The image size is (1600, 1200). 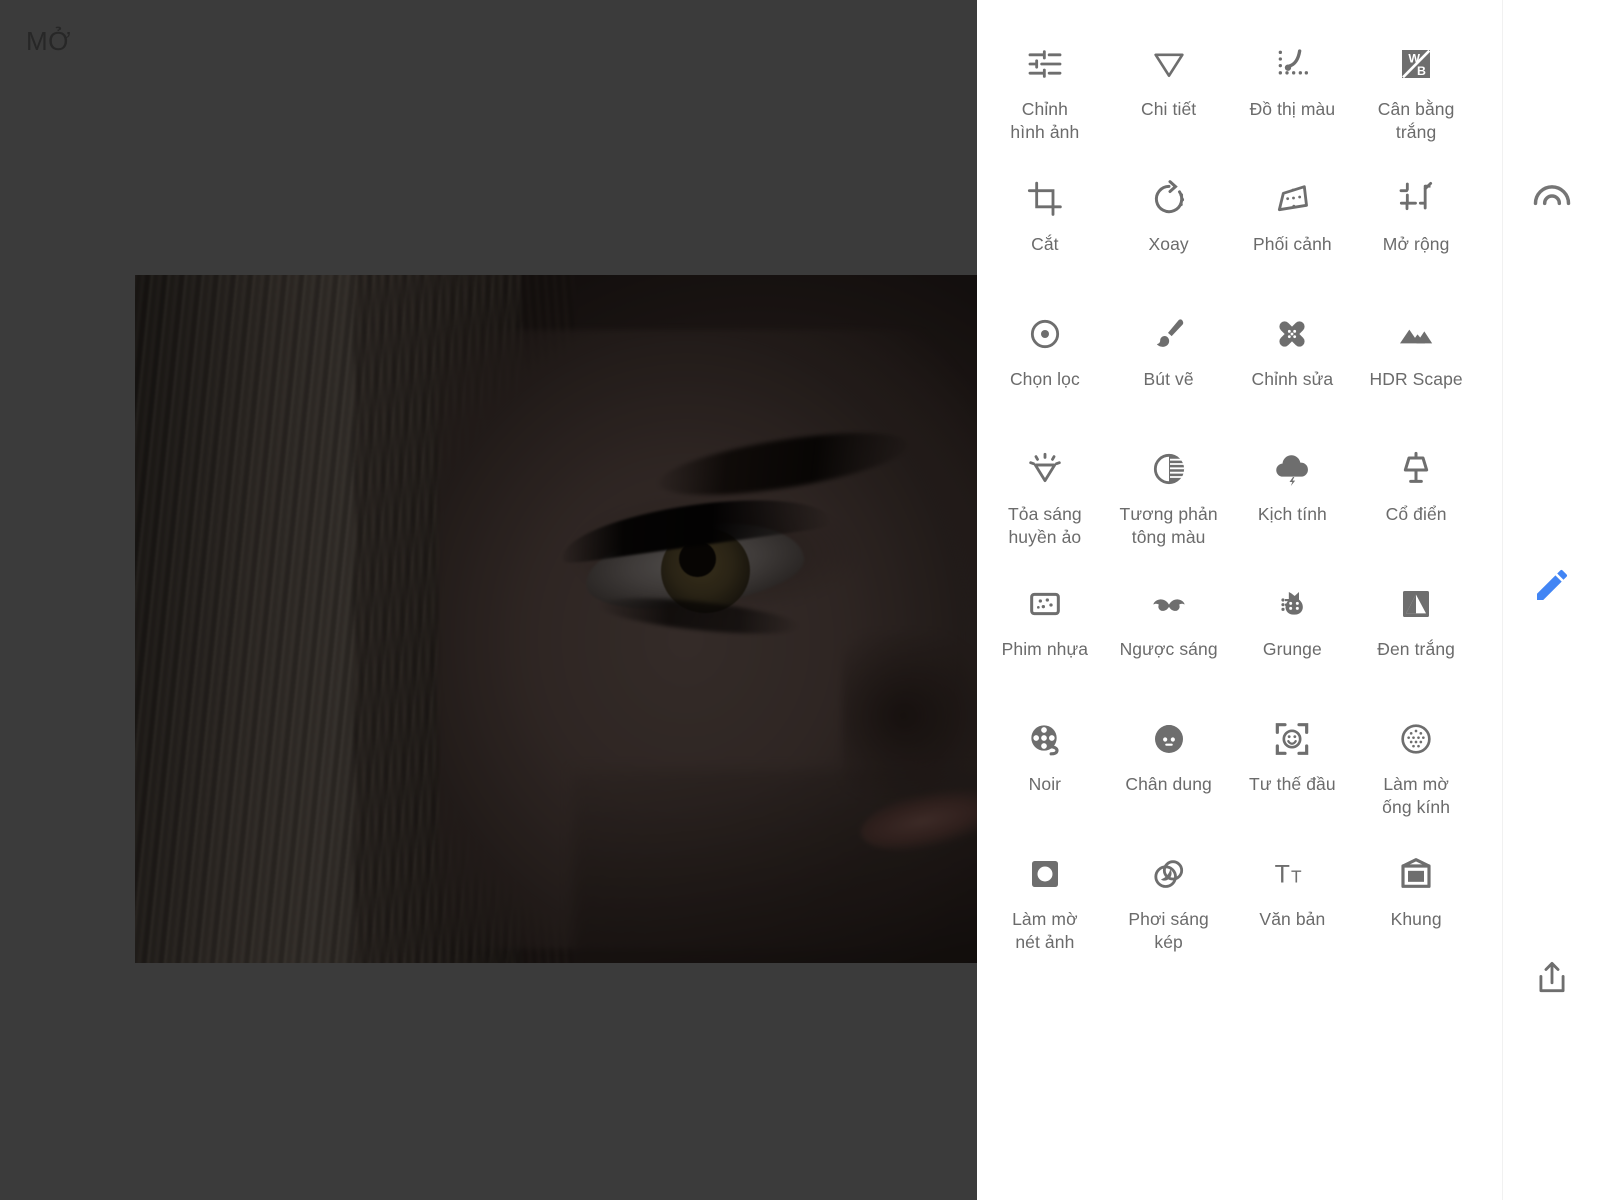 I want to click on tool-frames: Khung, so click(x=1416, y=899).